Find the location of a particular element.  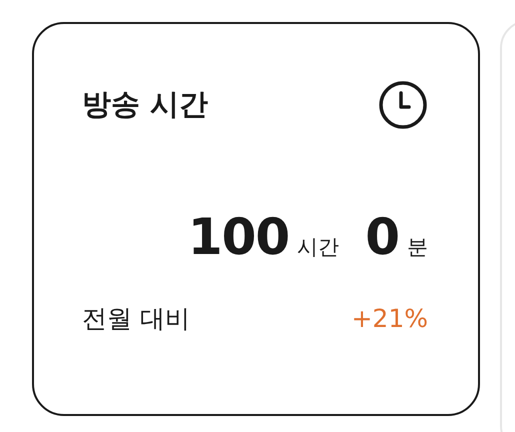

minutes-value: 0 is located at coordinates (382, 237).